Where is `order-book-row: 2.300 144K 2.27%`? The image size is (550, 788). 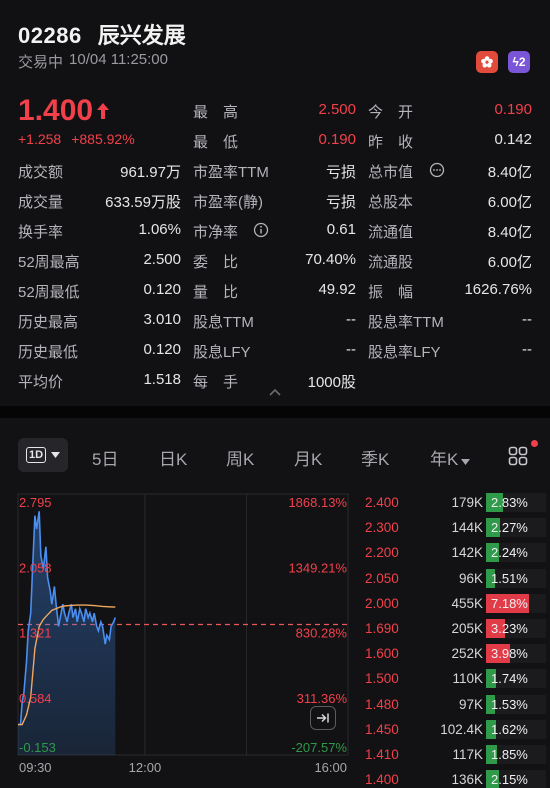
order-book-row: 2.300 144K 2.27% is located at coordinates (457, 527).